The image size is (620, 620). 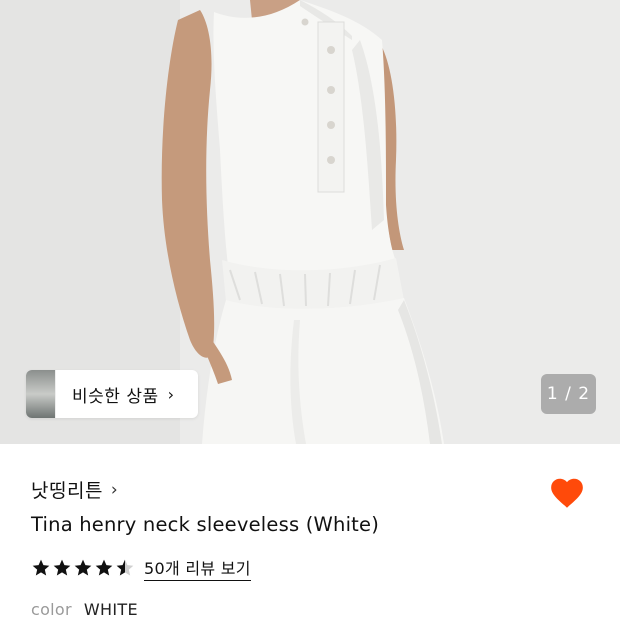 What do you see at coordinates (205, 524) in the screenshot?
I see `product-title: Tina henry neck sleeveless (White)` at bounding box center [205, 524].